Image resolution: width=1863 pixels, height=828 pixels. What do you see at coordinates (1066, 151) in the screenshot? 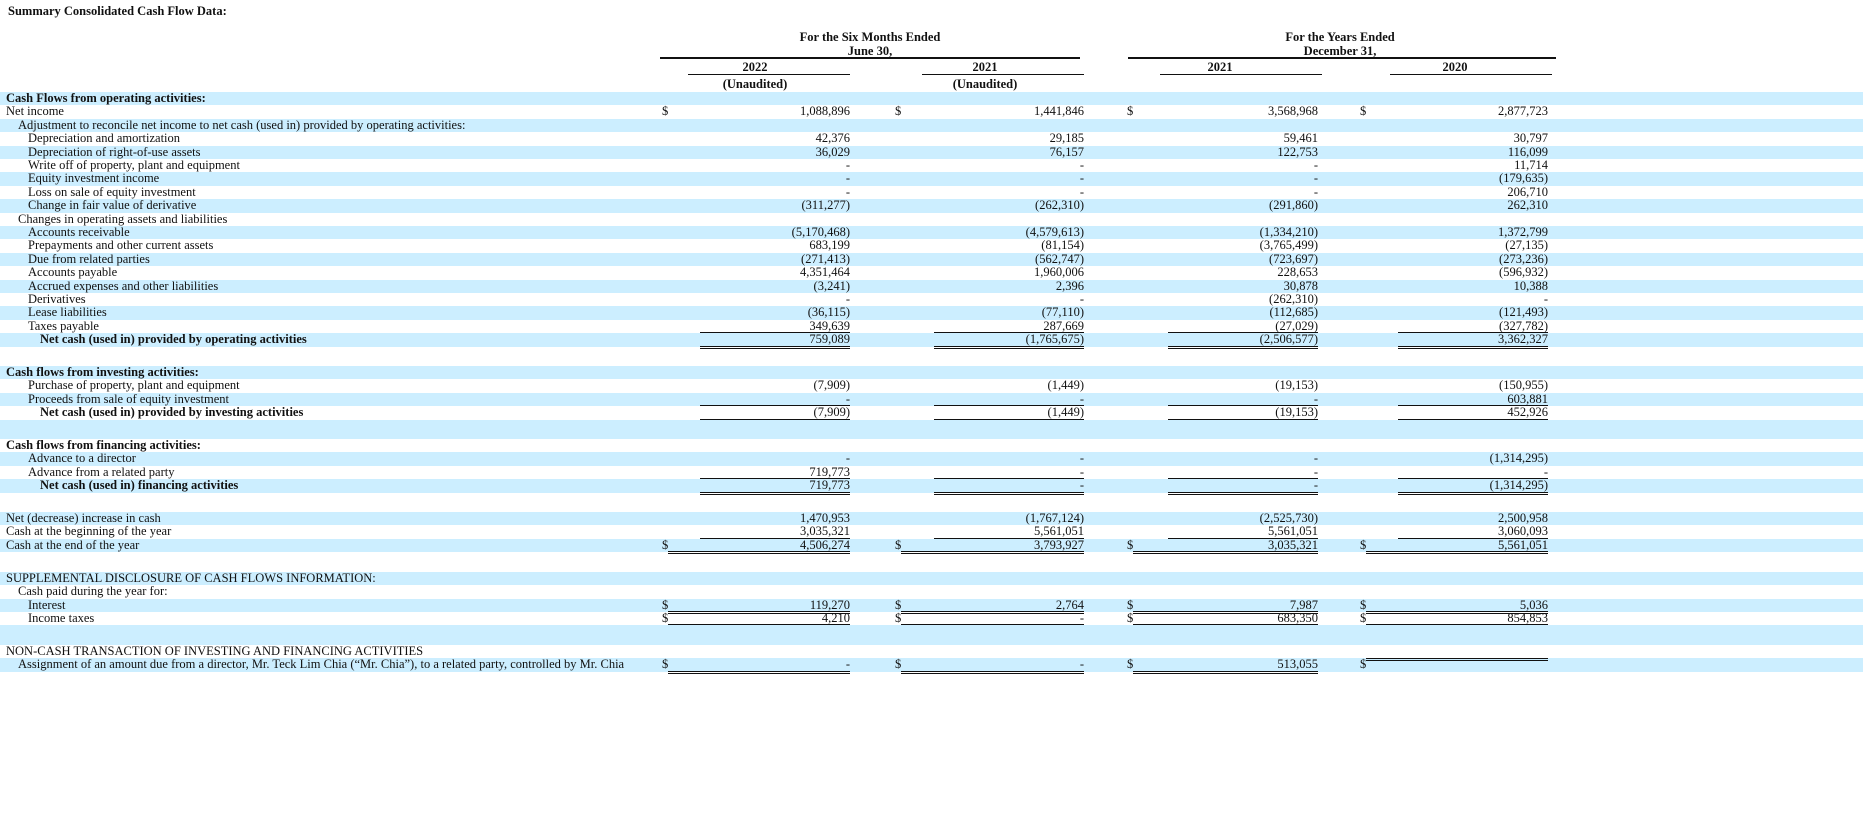
I see `value-cell-col2: 76,157` at bounding box center [1066, 151].